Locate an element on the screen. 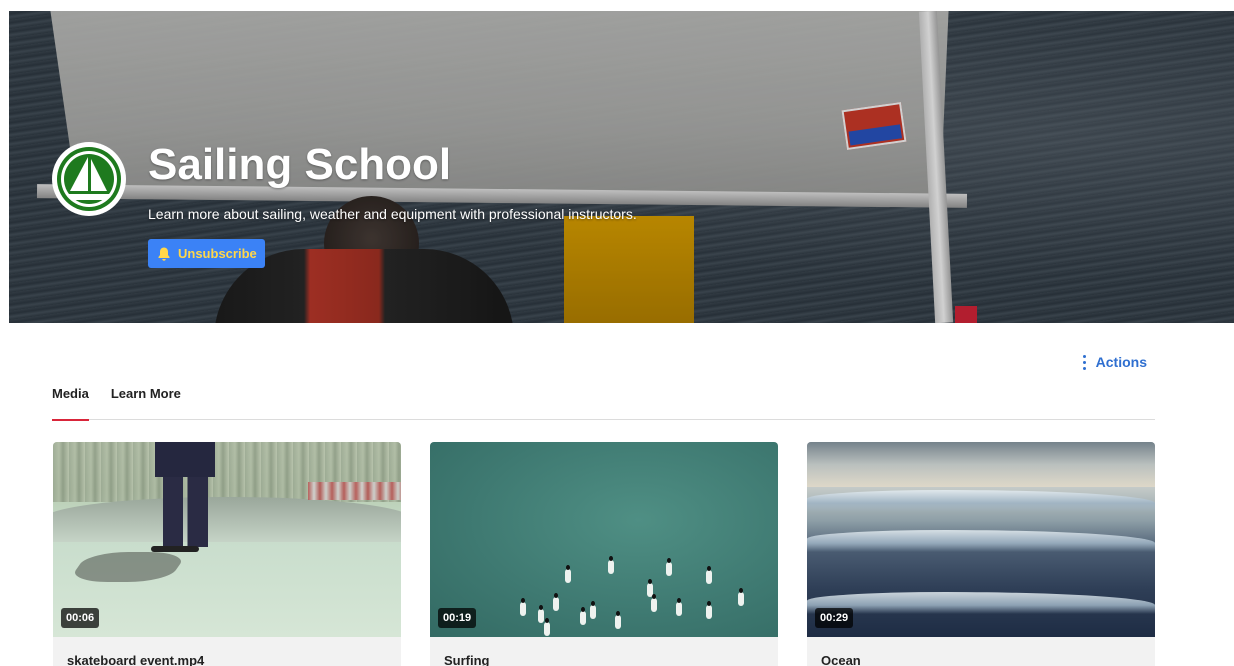 This screenshot has height=666, width=1234. media-thumbnail: 00:06 is located at coordinates (227, 539).